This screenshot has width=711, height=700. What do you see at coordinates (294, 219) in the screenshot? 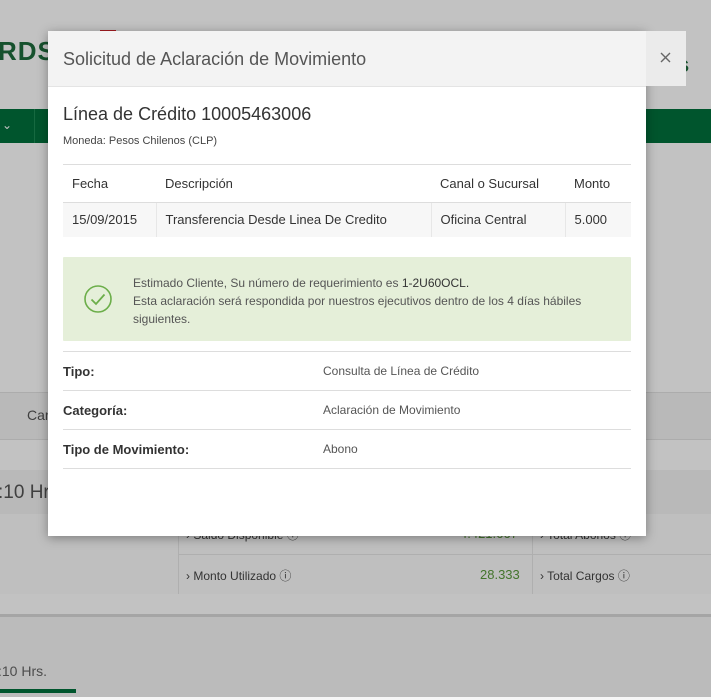
I see `cell-descripcion: Transferencia Desde Linea De Credito` at bounding box center [294, 219].